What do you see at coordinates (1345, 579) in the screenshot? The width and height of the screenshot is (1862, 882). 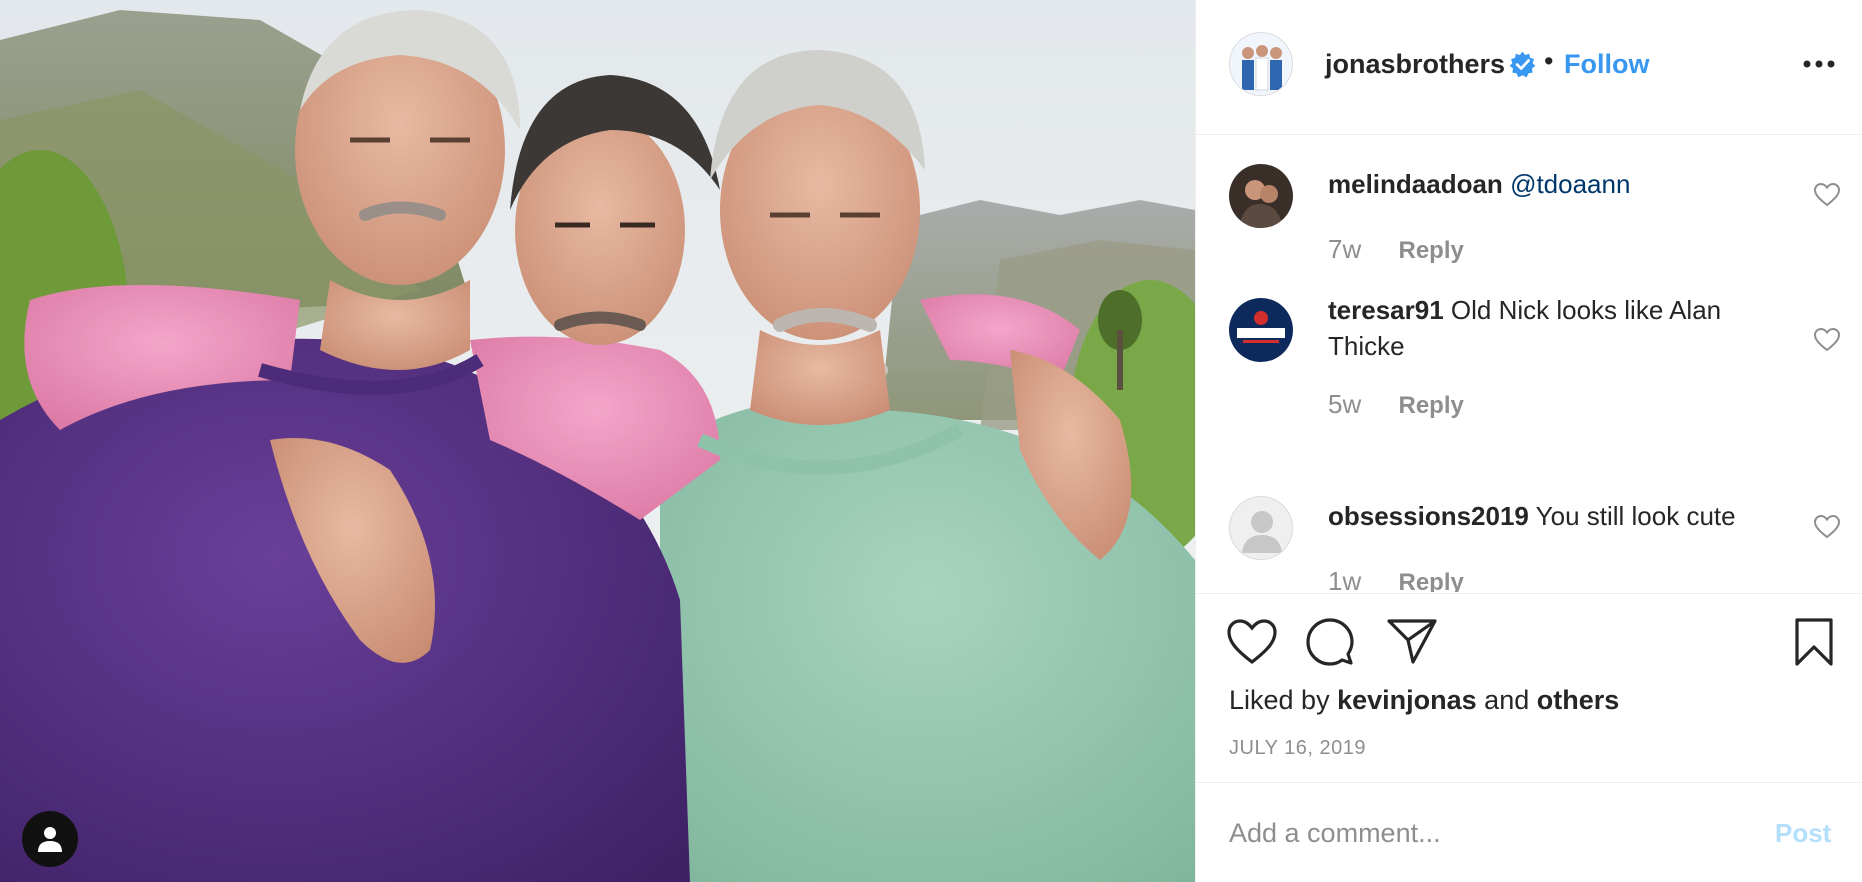 I see `comment-age: 1w` at bounding box center [1345, 579].